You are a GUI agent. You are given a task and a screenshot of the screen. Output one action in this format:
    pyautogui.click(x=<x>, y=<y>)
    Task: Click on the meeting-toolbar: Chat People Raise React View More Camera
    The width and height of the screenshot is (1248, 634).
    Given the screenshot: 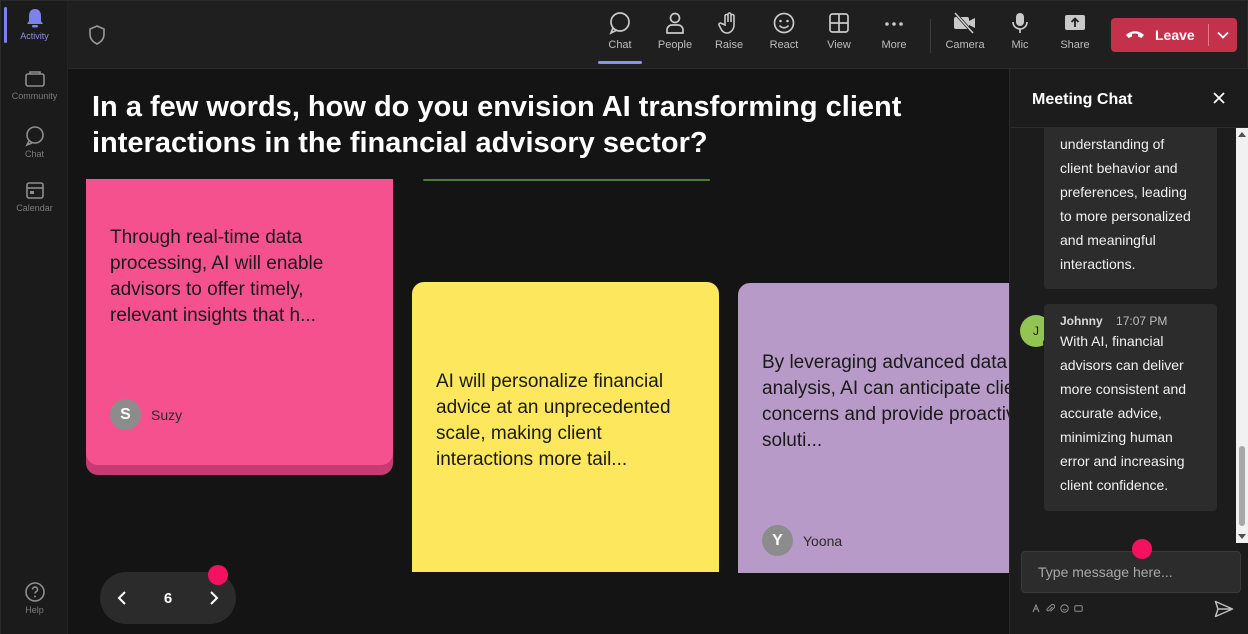 What is the action you would take?
    pyautogui.click(x=657, y=35)
    